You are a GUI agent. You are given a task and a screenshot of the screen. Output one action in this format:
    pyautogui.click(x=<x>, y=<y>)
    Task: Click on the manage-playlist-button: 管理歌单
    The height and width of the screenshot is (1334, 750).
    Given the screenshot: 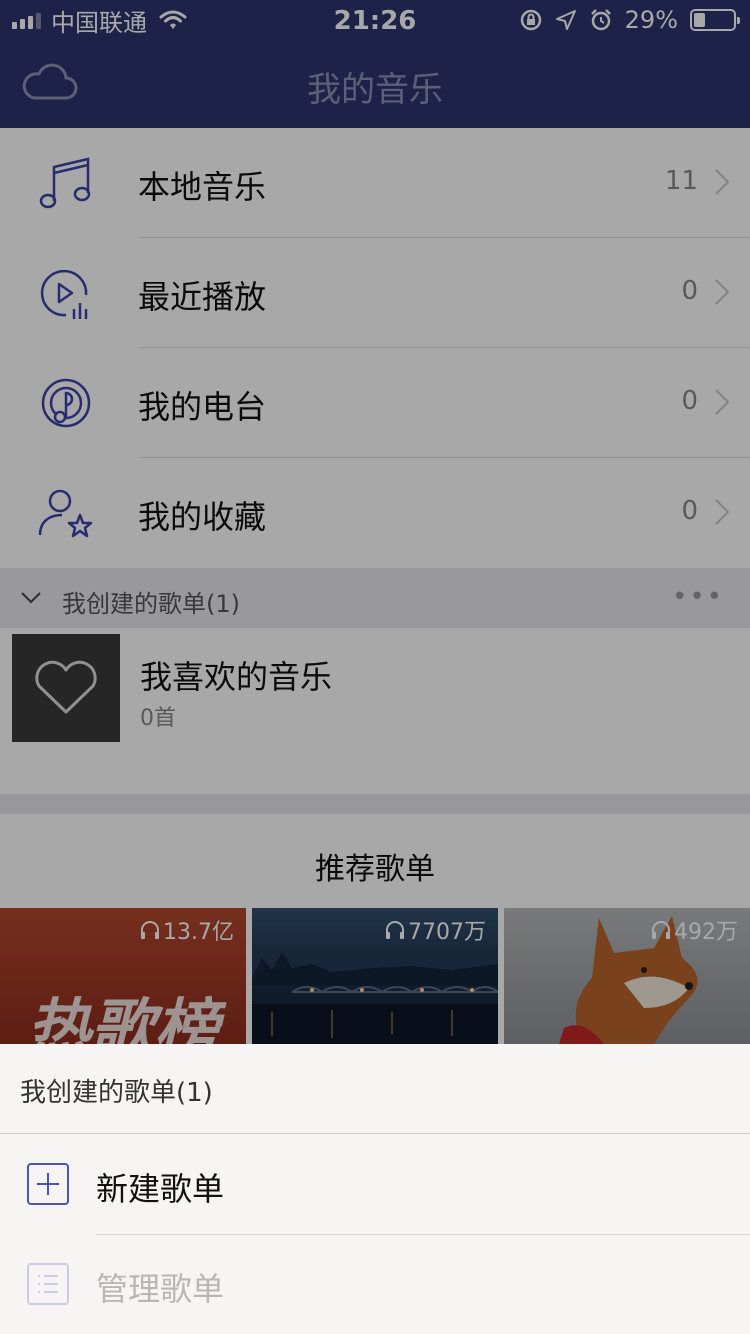 What is the action you would take?
    pyautogui.click(x=375, y=1284)
    